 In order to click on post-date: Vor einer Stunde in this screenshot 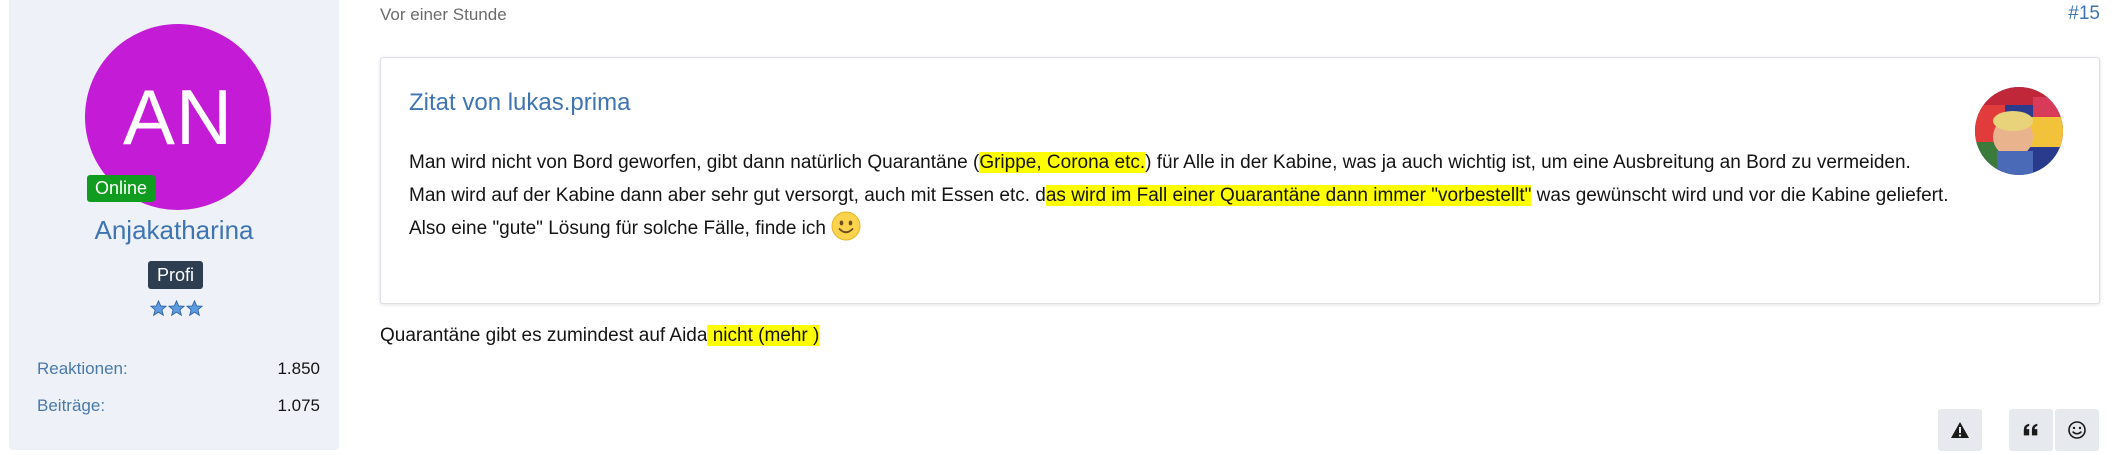, I will do `click(443, 15)`.